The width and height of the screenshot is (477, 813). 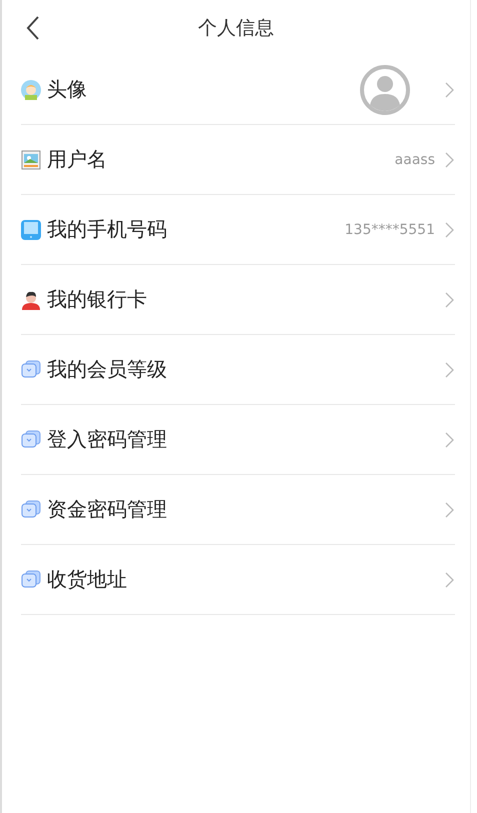 I want to click on row-label: 我的手机号码, so click(x=107, y=229).